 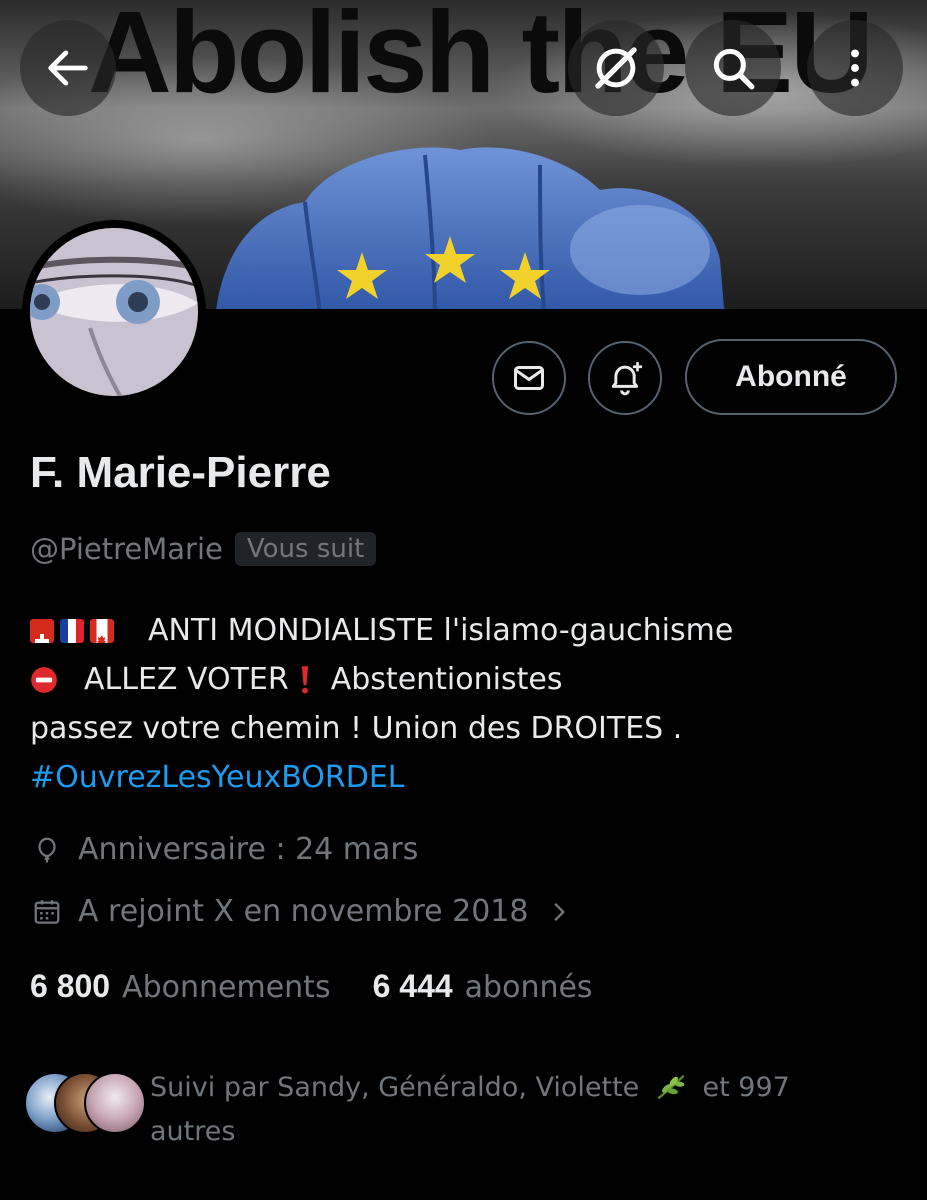 I want to click on arrow-left-icon, so click(x=68, y=68).